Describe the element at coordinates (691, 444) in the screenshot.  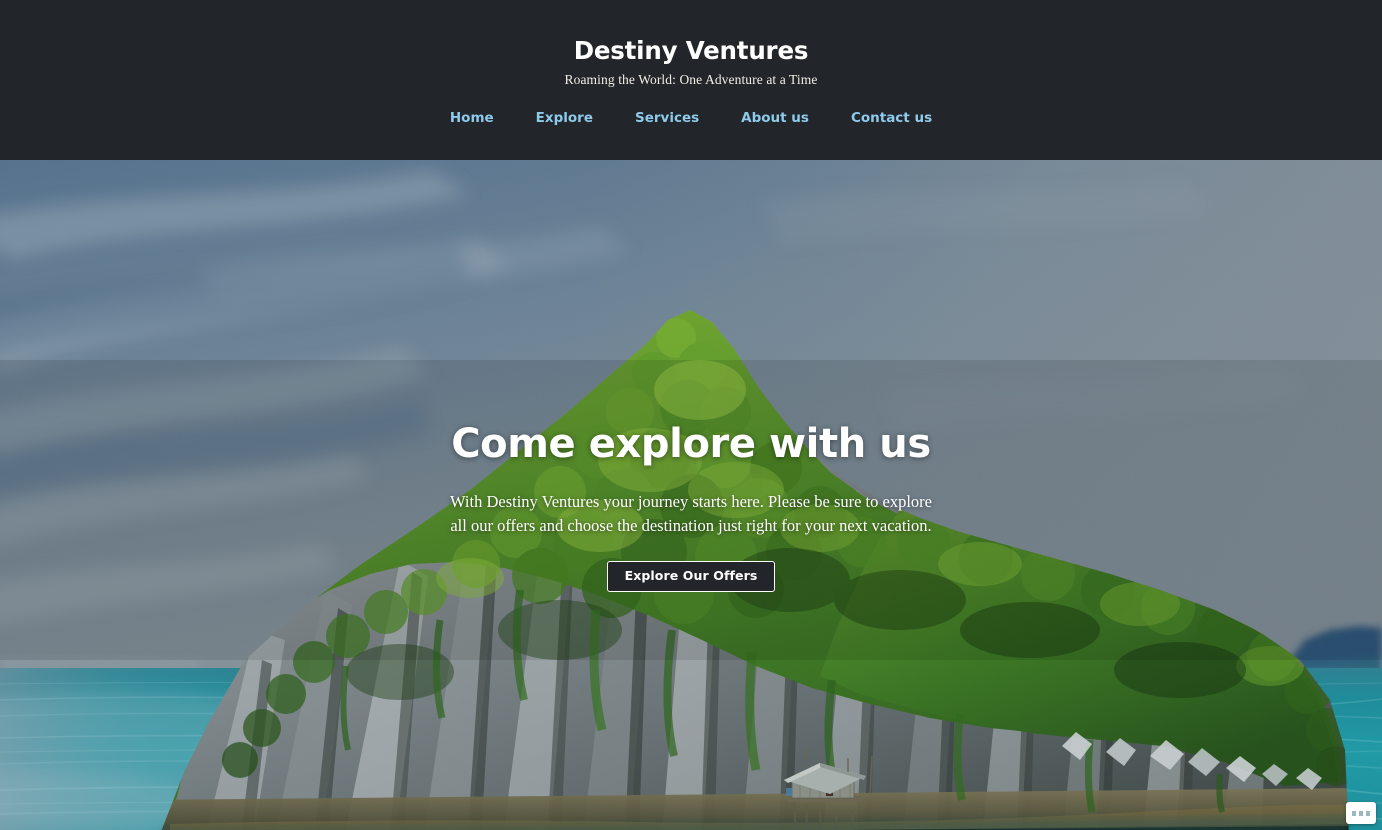
I see `hero-heading: Come explore with us` at that location.